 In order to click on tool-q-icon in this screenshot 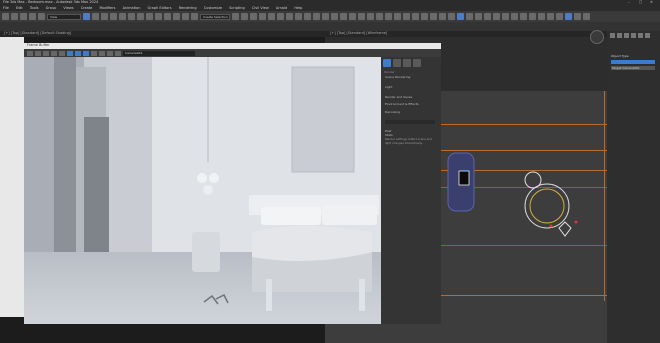, I will do `click(469, 16)`.